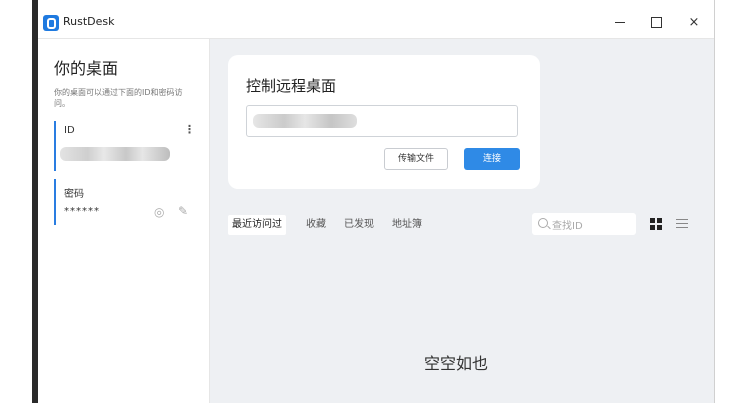 The image size is (744, 403). I want to click on control-remote-title: 控制远程桌面, so click(291, 86).